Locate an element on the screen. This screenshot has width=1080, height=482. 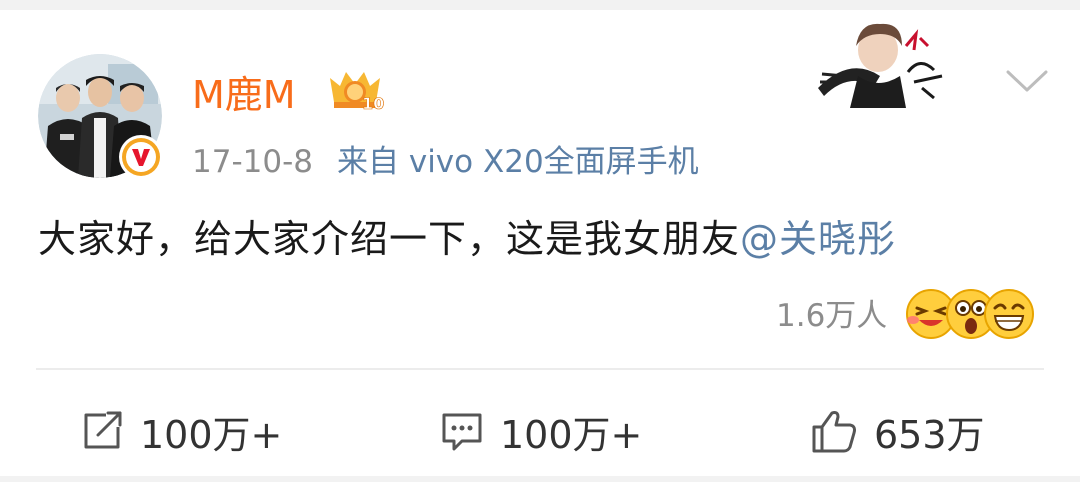
post-source: 来自 vivo X20全面屏手机 is located at coordinates (518, 162).